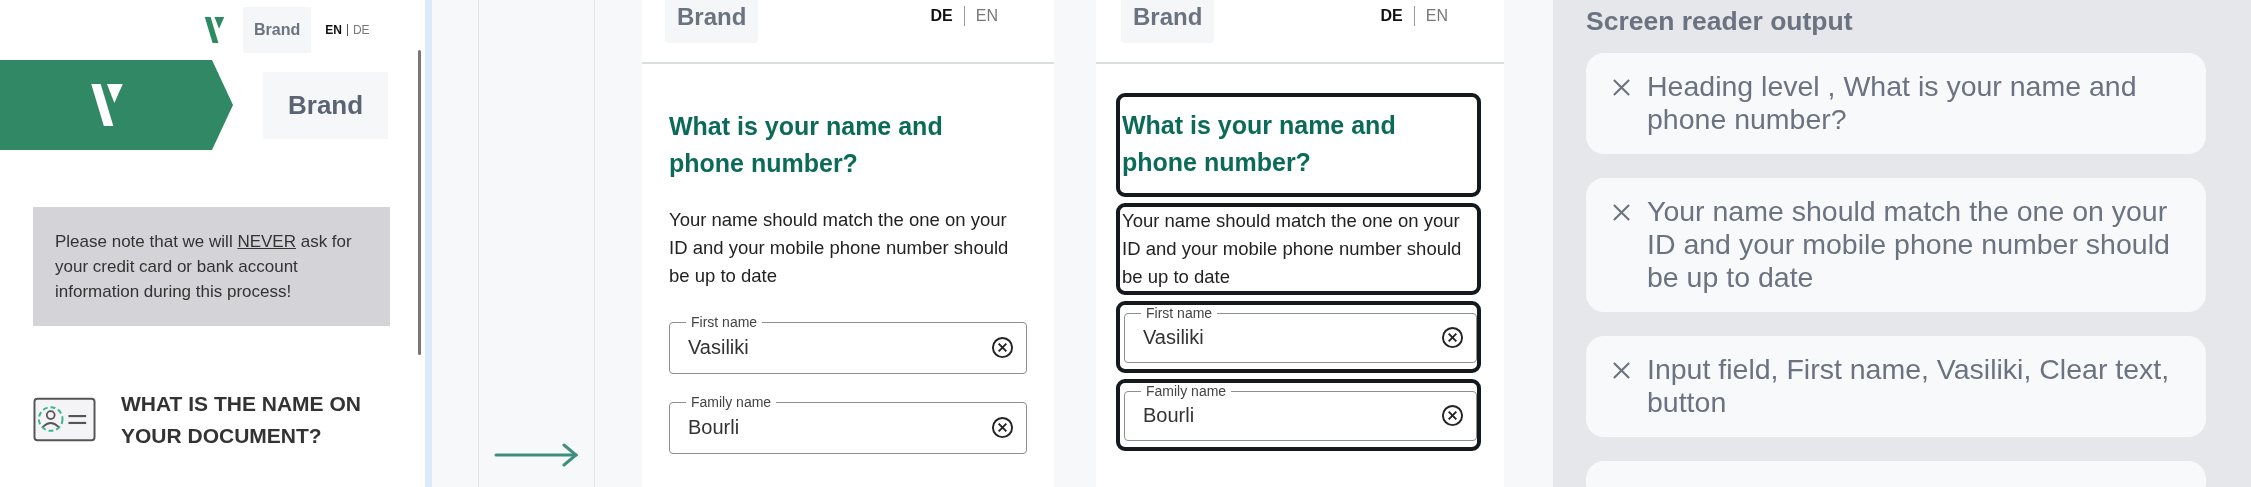 The image size is (2251, 487). Describe the element at coordinates (211, 266) in the screenshot. I see `notice-text: Please note that we will NEVER ask for your credit card or bank account information during this process!` at that location.